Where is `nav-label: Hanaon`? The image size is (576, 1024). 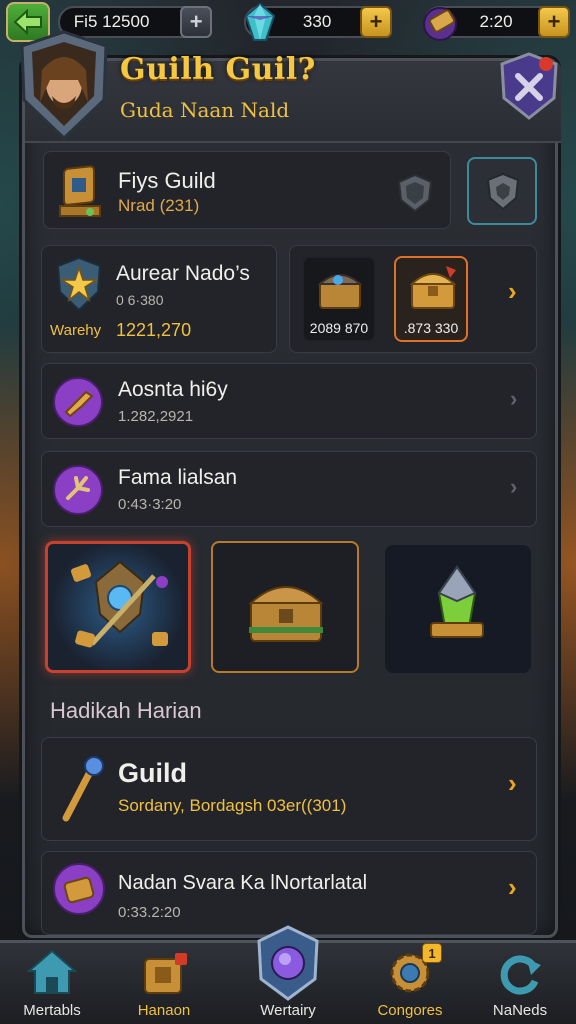 nav-label: Hanaon is located at coordinates (164, 1010).